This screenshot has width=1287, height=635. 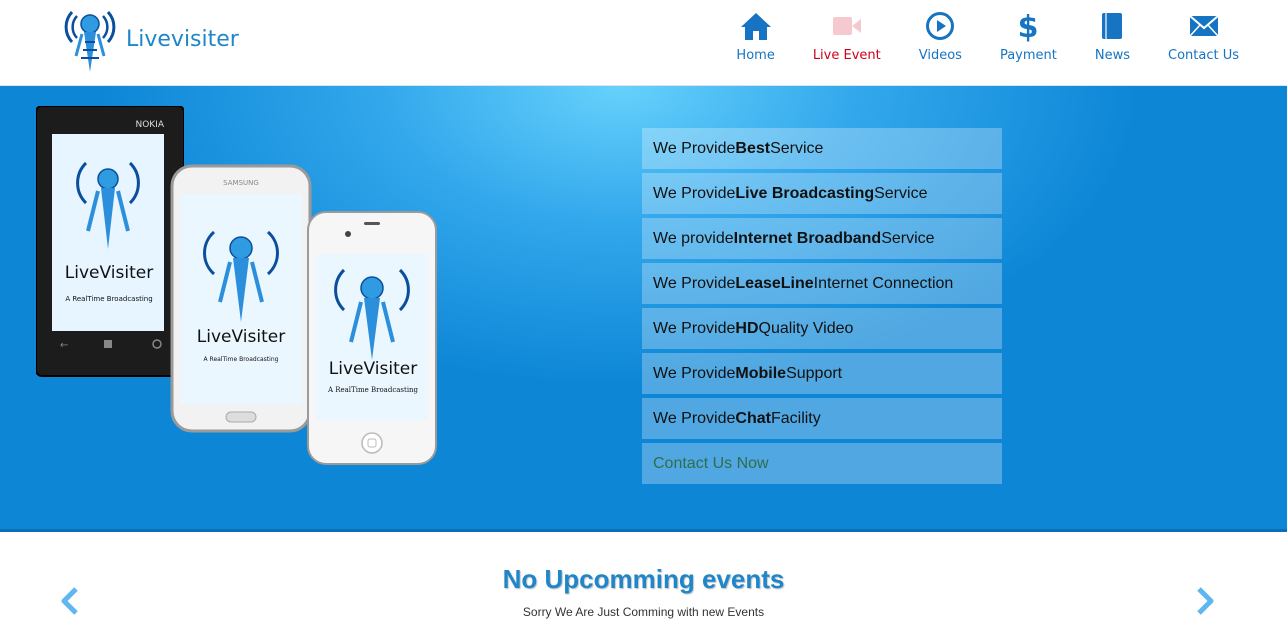 I want to click on nav-item-contact-us: Contact Us, so click(x=1203, y=36).